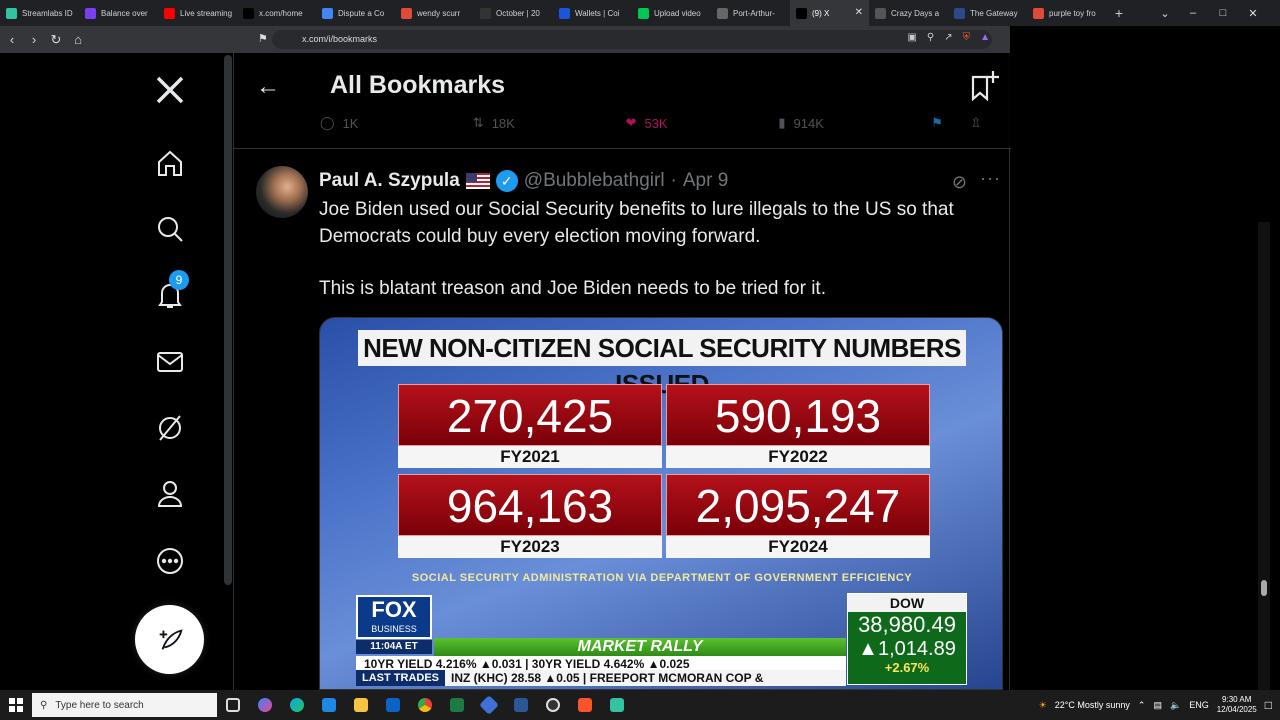 The image size is (1280, 720). Describe the element at coordinates (1142, 705) in the screenshot. I see `tray-chevron-icon: ⌃` at that location.